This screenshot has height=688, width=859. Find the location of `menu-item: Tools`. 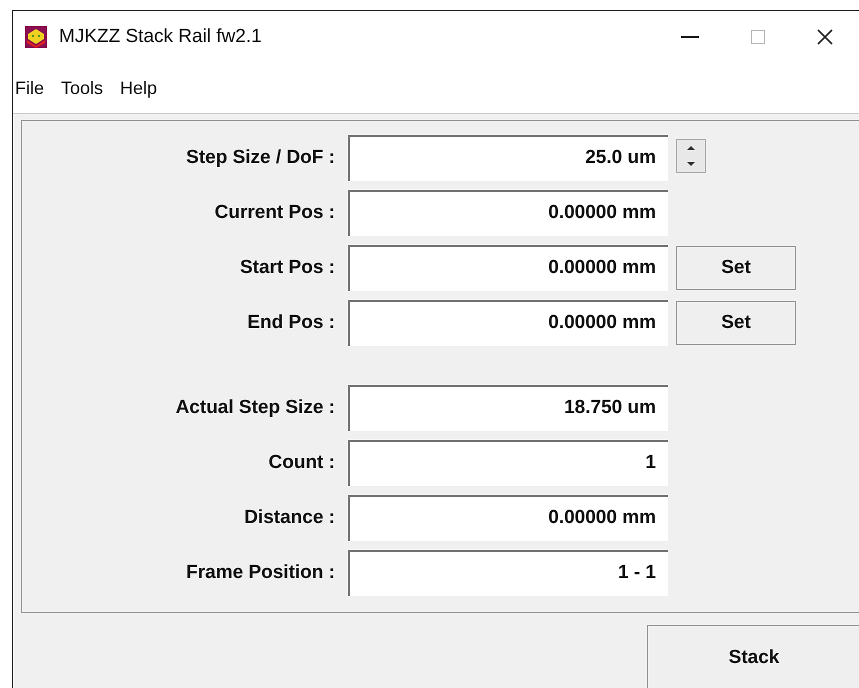

menu-item: Tools is located at coordinates (82, 88).